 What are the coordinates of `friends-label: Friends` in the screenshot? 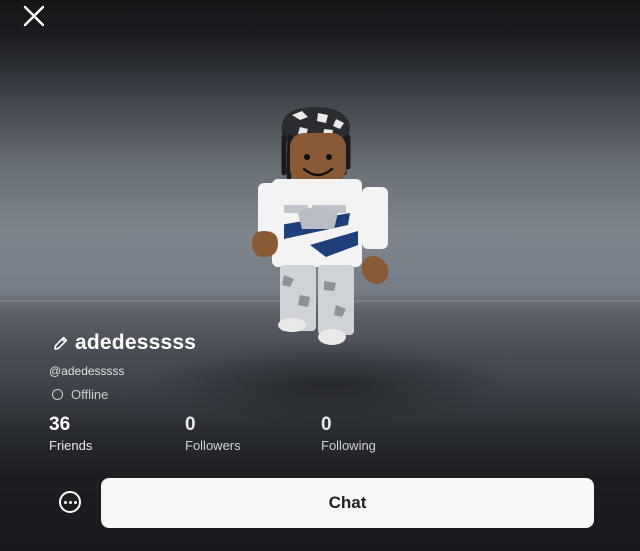 It's located at (71, 445).